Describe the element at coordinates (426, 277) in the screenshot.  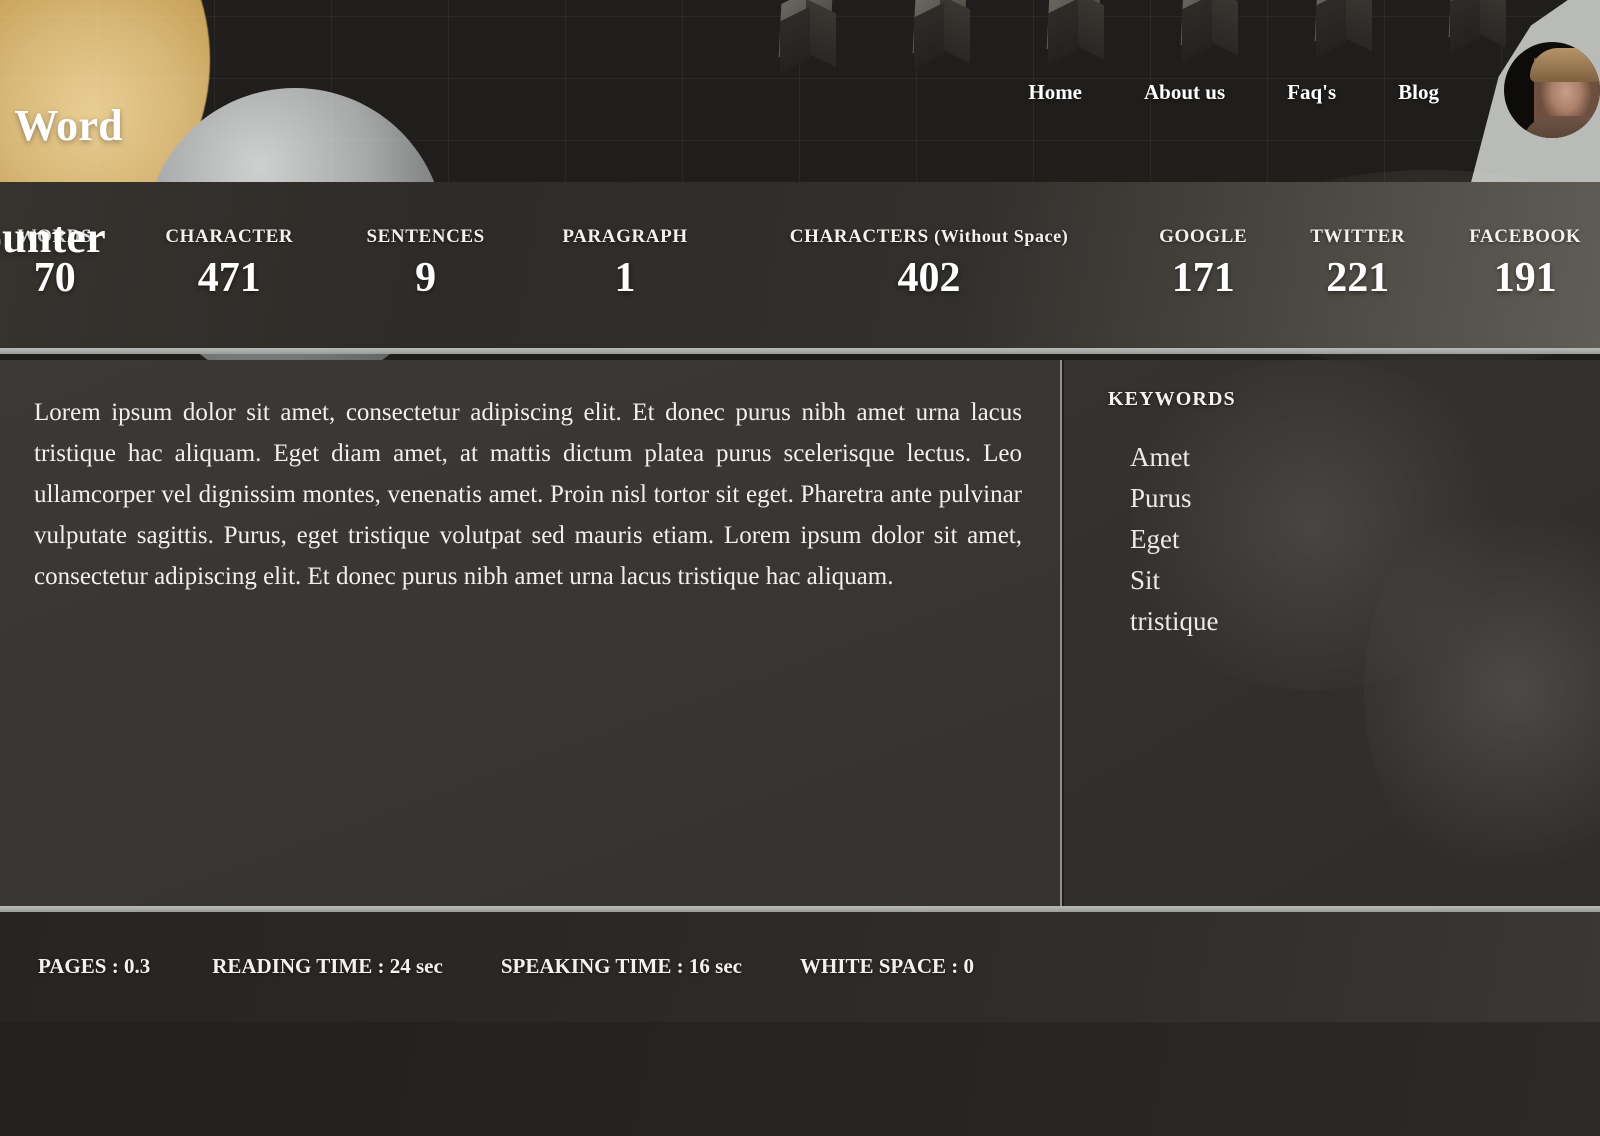
I see `stat-sentences-value: 9` at that location.